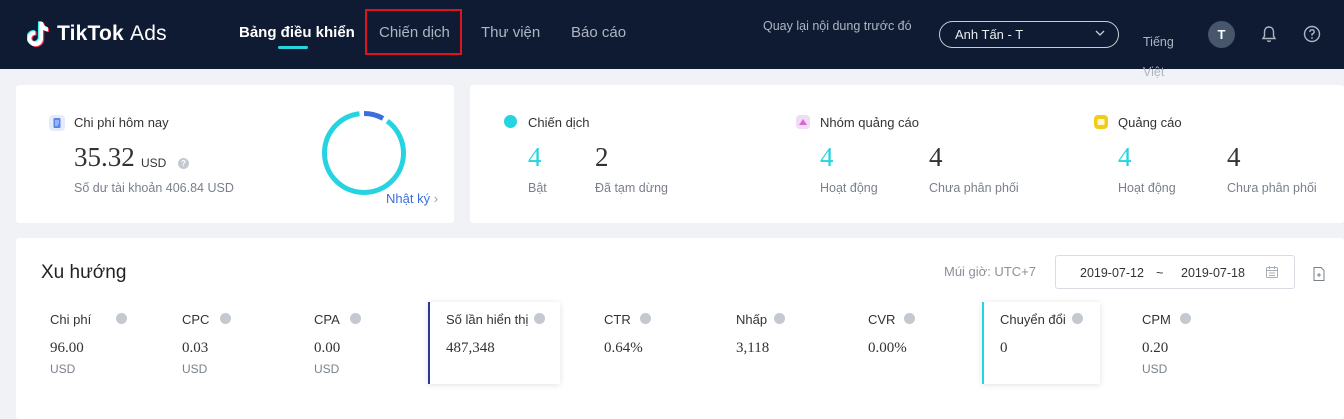  I want to click on metric-spend: Chi phí 96.00 USD, so click(98, 343).